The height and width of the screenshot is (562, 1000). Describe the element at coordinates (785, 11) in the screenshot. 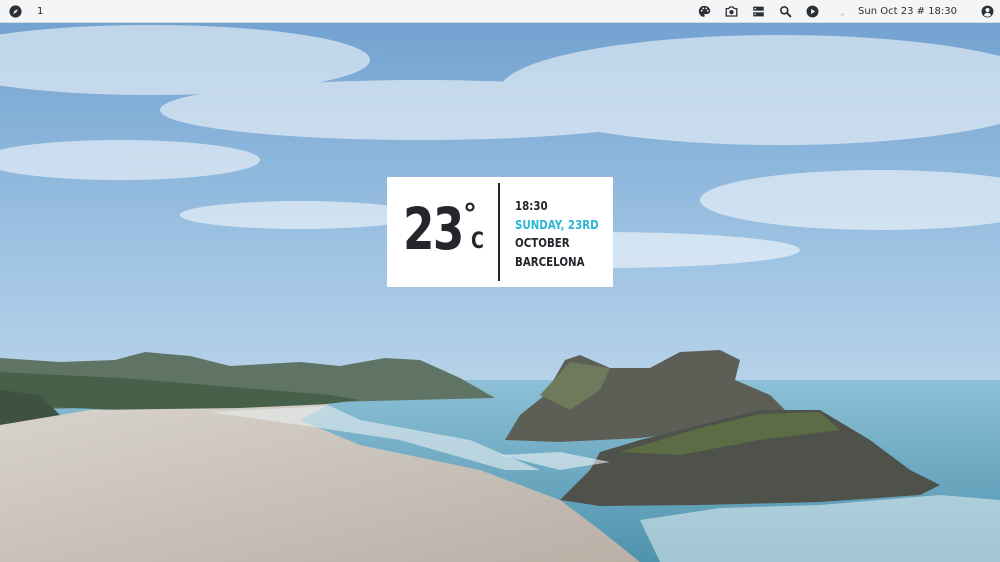

I see `search-icon` at that location.